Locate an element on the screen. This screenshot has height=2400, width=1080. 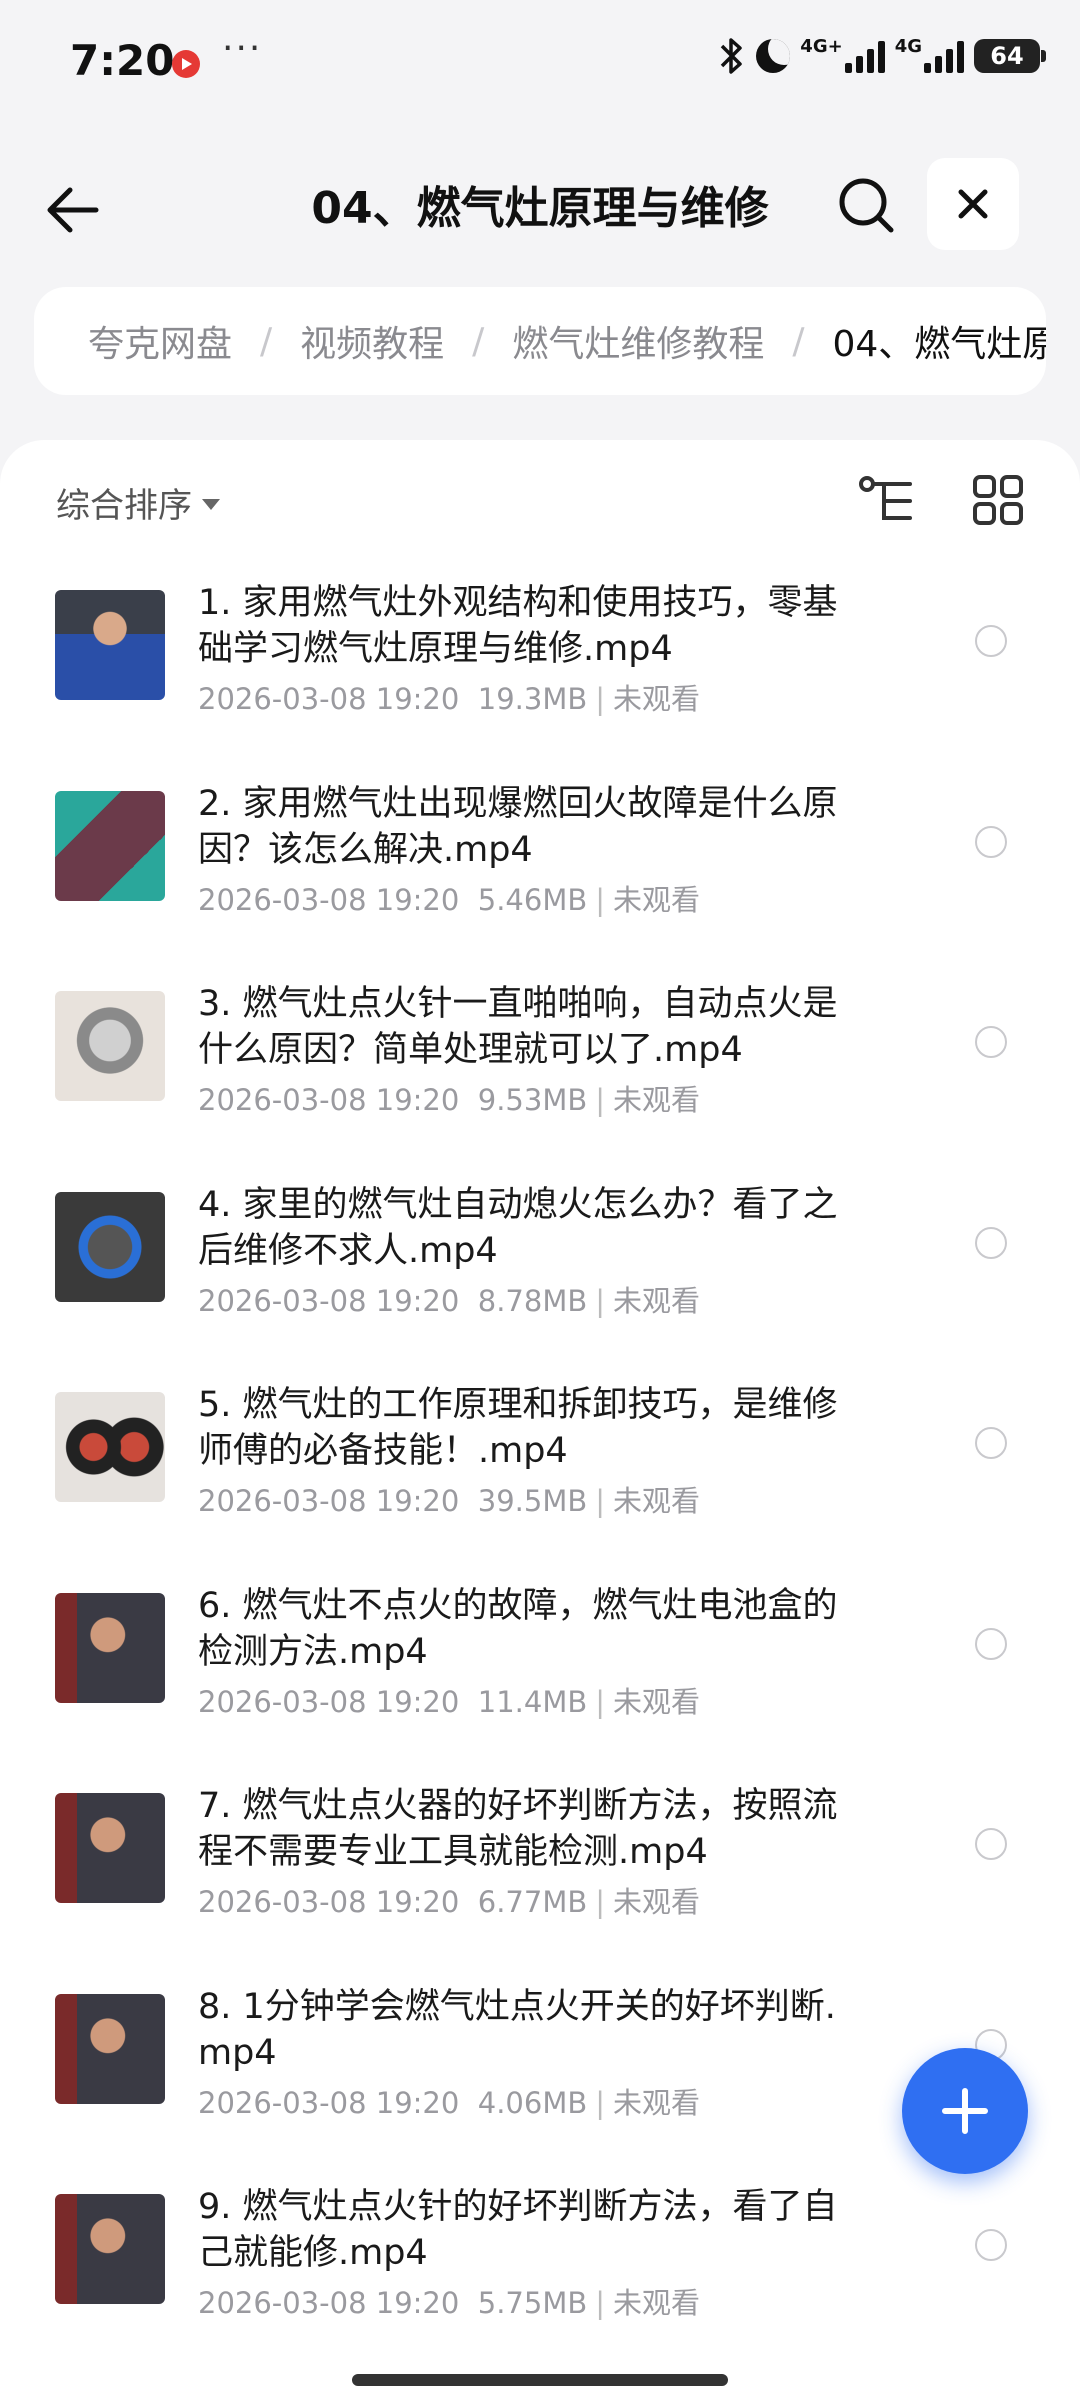
file-meta: 2026-03-08 19:20 19.3MB | 未观看 is located at coordinates (449, 697).